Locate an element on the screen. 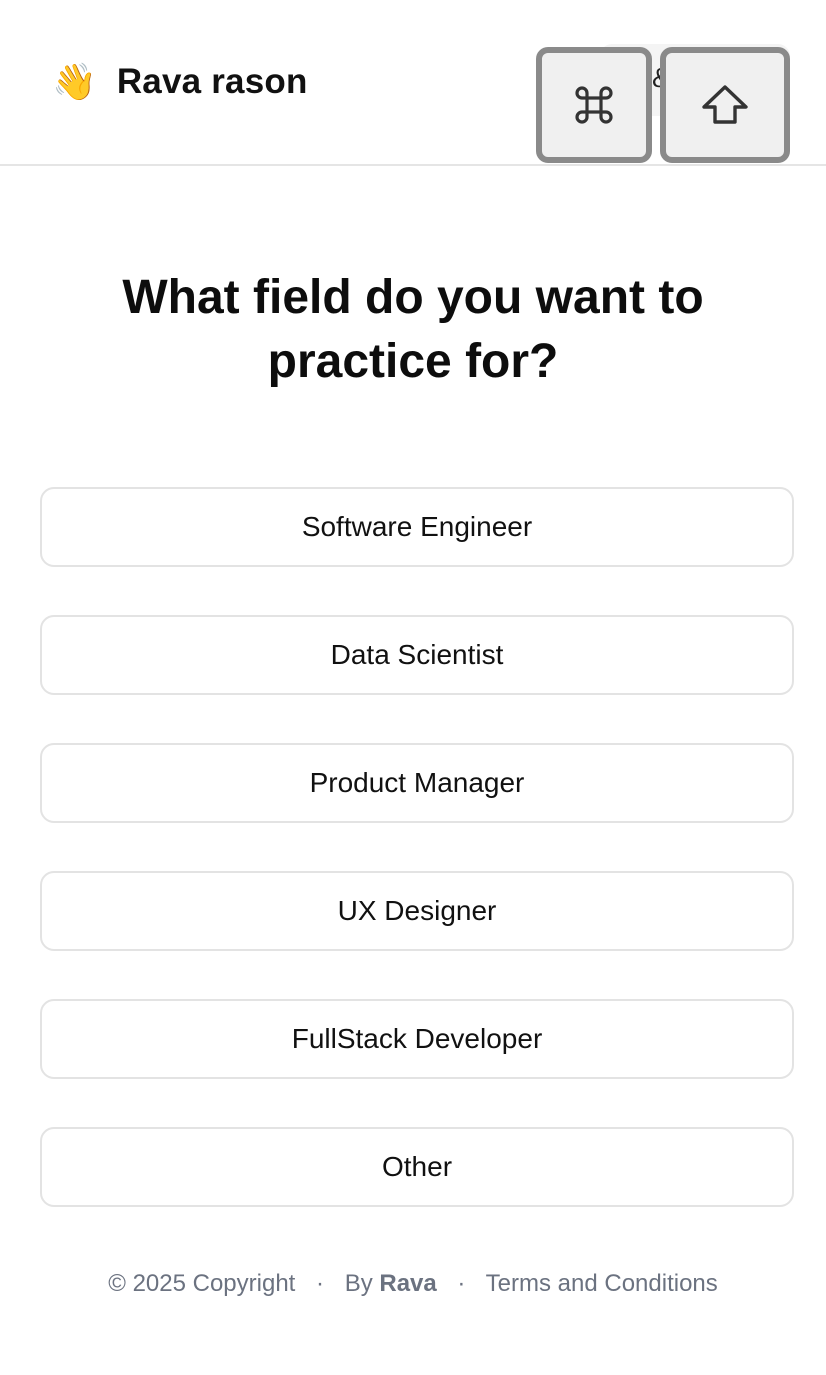  brand-name: Rava rason is located at coordinates (212, 81).